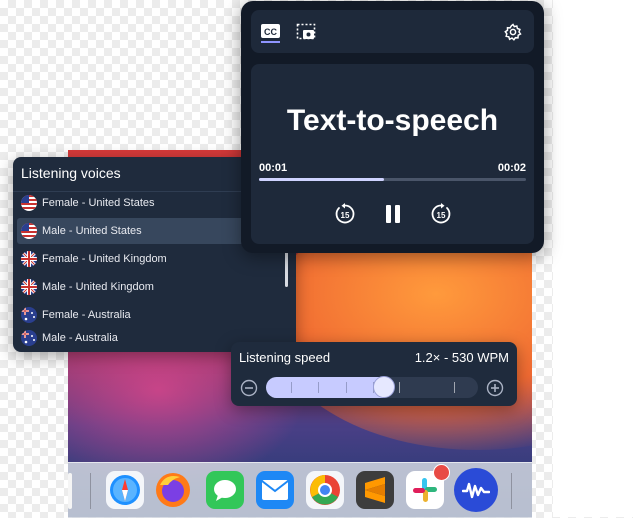  What do you see at coordinates (300, 490) in the screenshot?
I see `dock` at bounding box center [300, 490].